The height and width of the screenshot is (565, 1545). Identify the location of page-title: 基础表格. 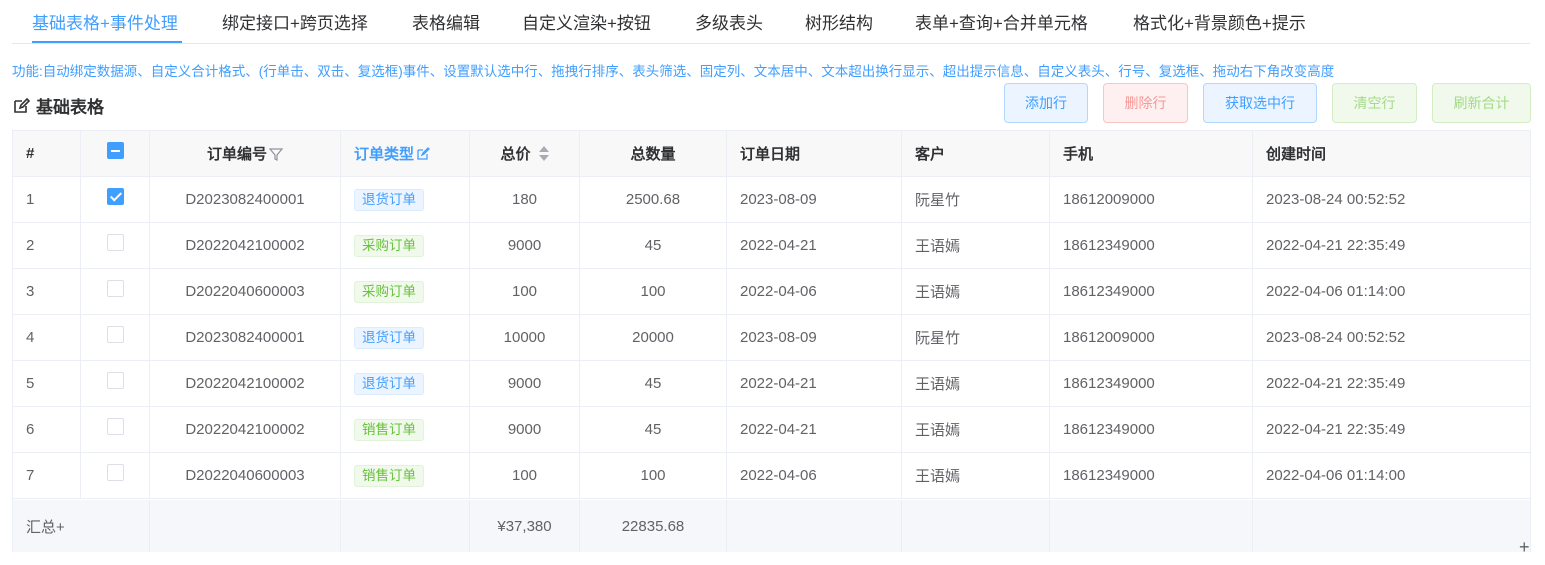
(70, 107).